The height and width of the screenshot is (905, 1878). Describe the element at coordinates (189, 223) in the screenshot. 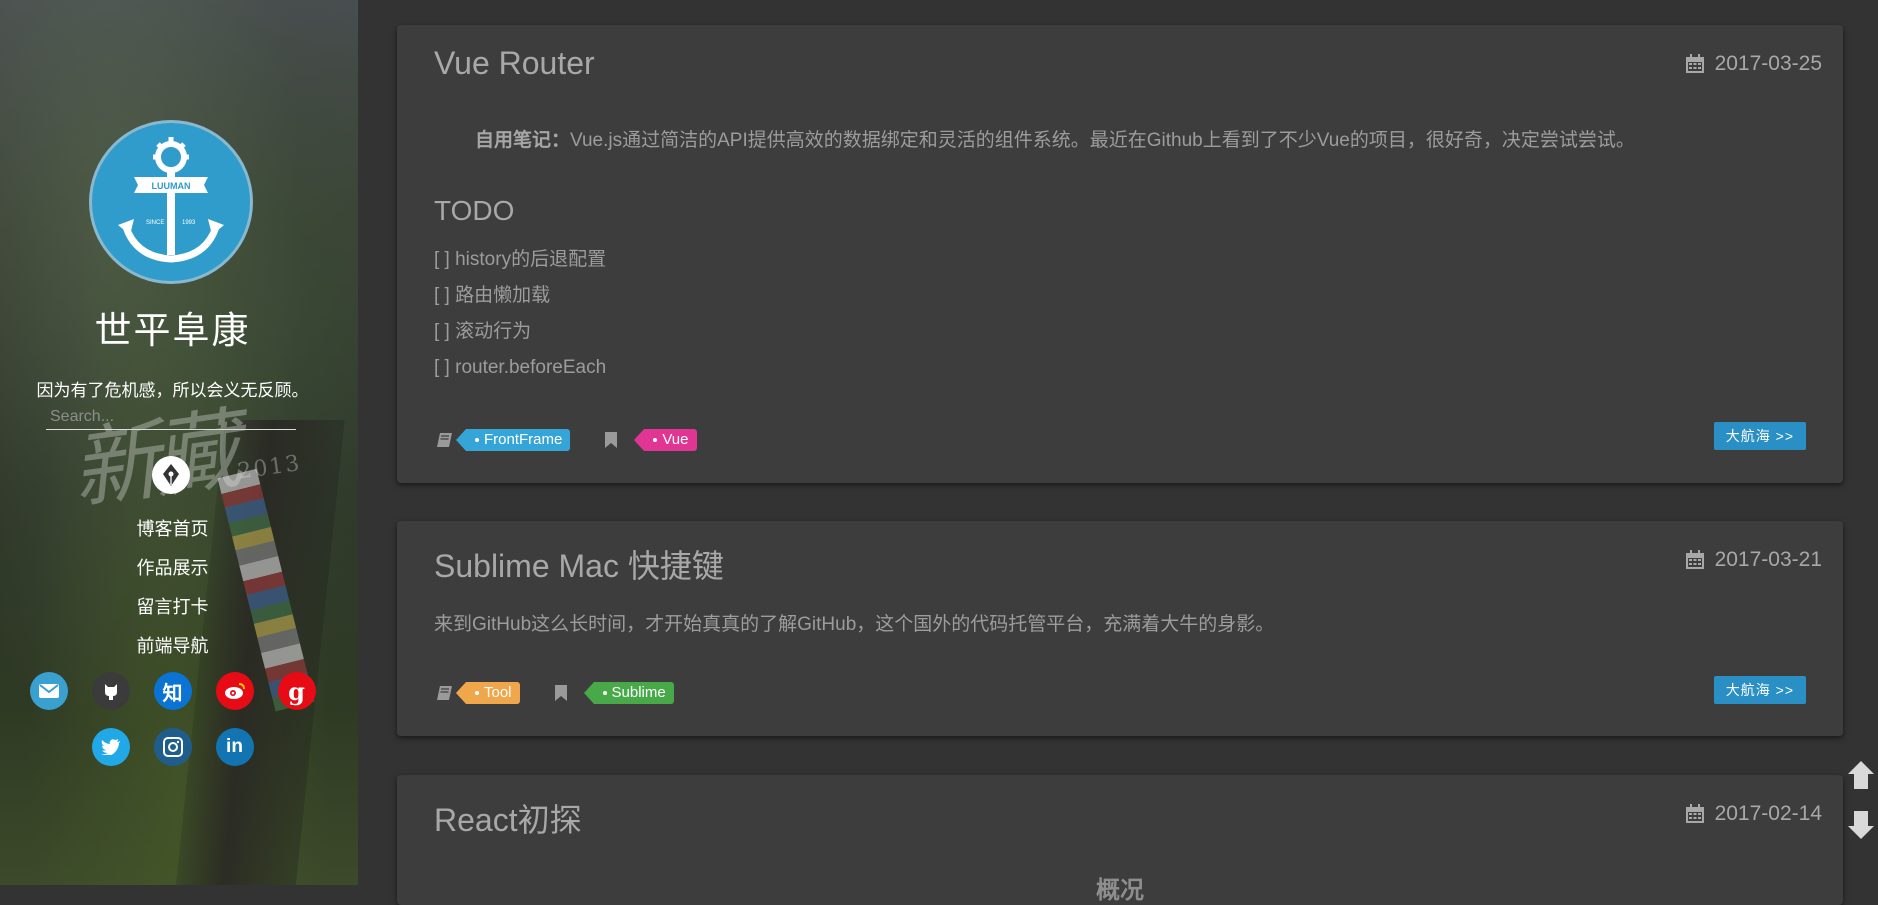

I see `svg-text: 1993` at that location.